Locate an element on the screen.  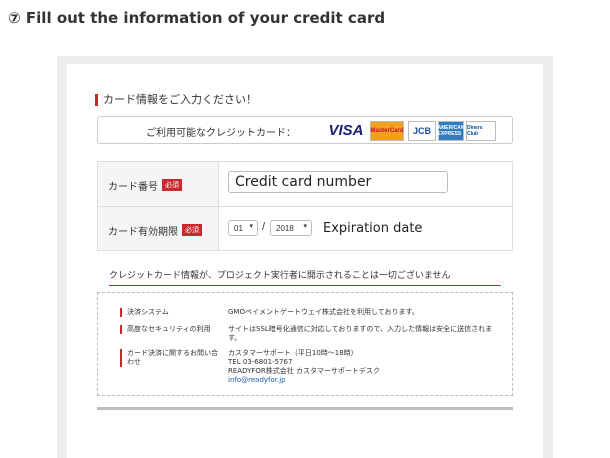
card-number-input: Credit card number is located at coordinates (338, 182).